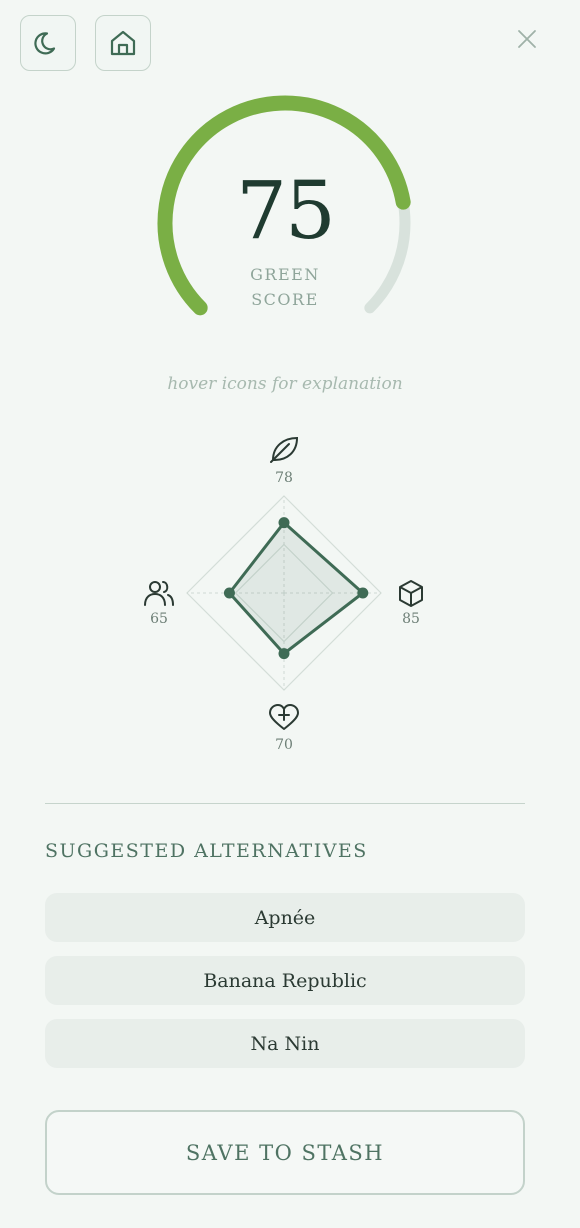  Describe the element at coordinates (159, 593) in the screenshot. I see `people-icon` at that location.